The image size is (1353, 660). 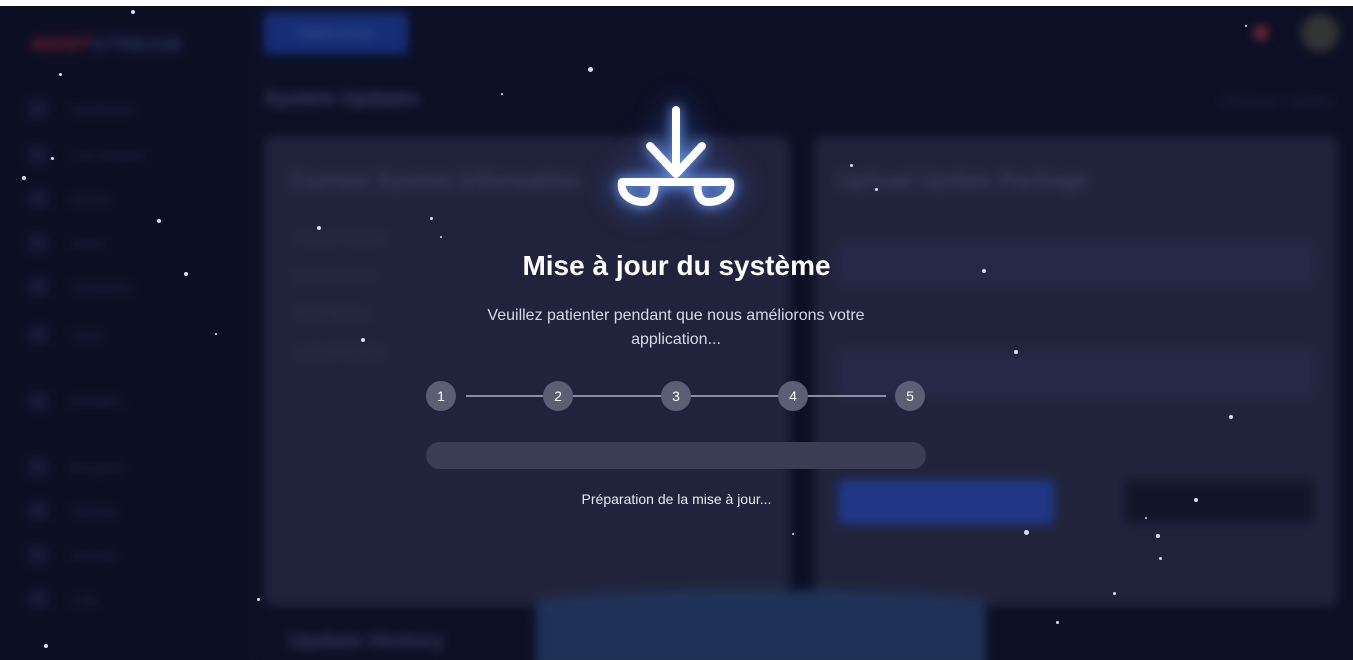 What do you see at coordinates (558, 396) in the screenshot?
I see `step-2: 2` at bounding box center [558, 396].